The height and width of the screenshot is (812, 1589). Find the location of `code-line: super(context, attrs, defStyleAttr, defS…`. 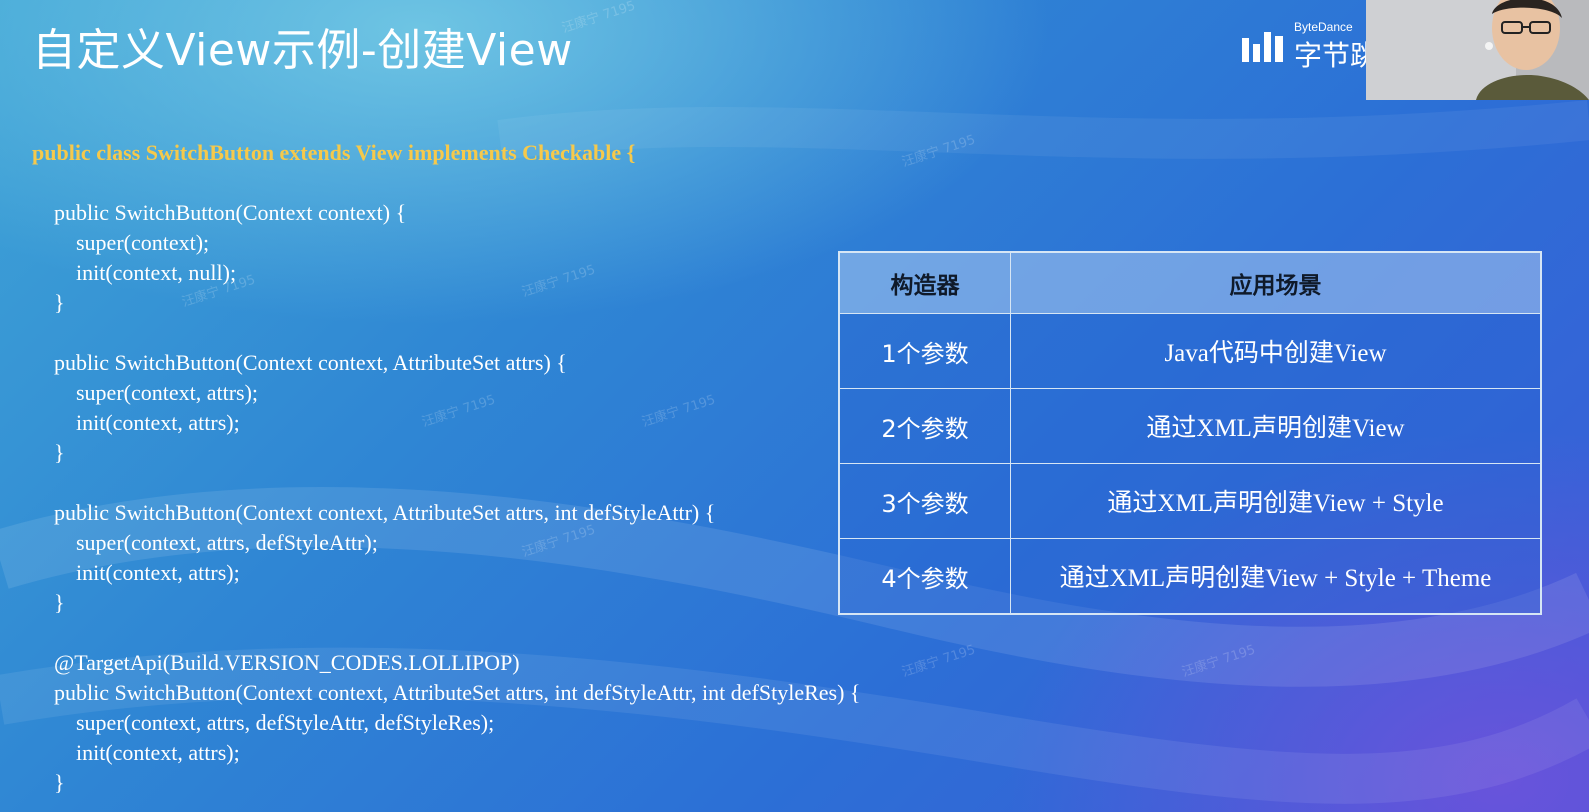

code-line: super(context, attrs, defStyleAttr, defS… is located at coordinates (263, 722).